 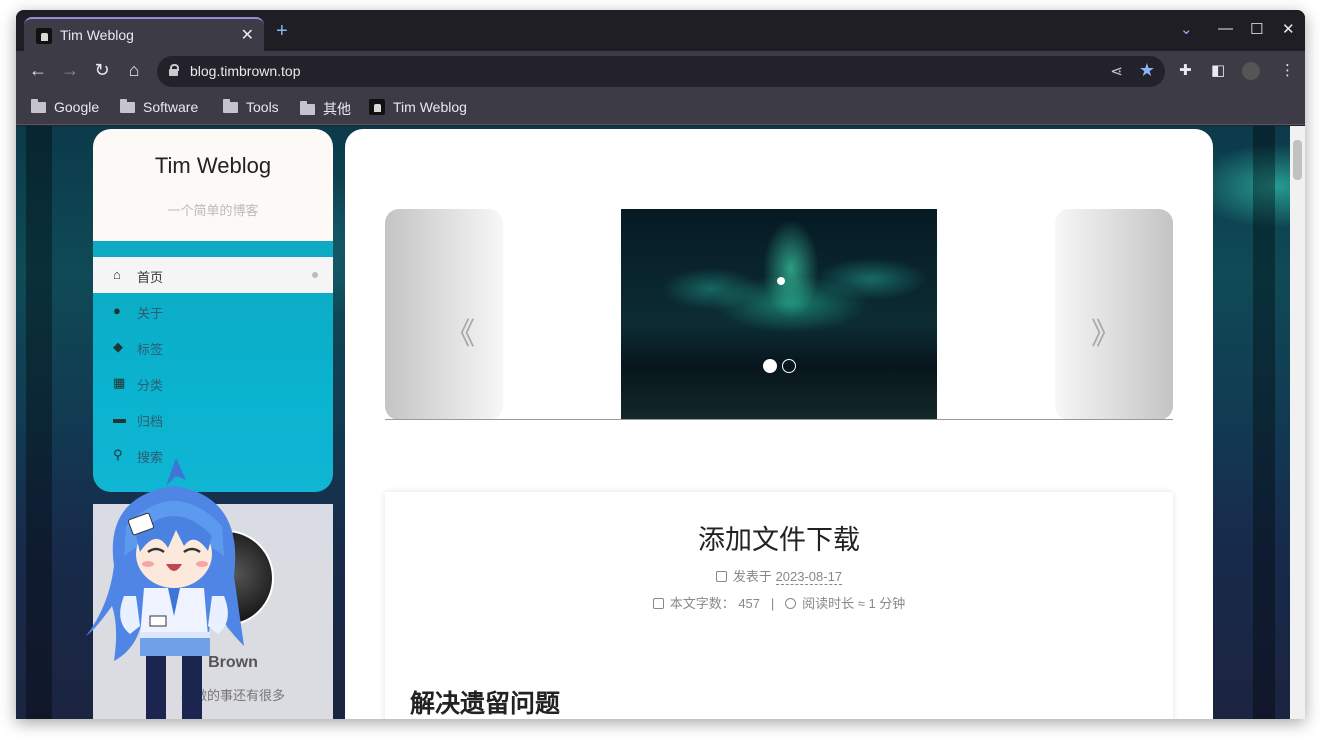 What do you see at coordinates (721, 576) in the screenshot?
I see `calendar-icon` at bounding box center [721, 576].